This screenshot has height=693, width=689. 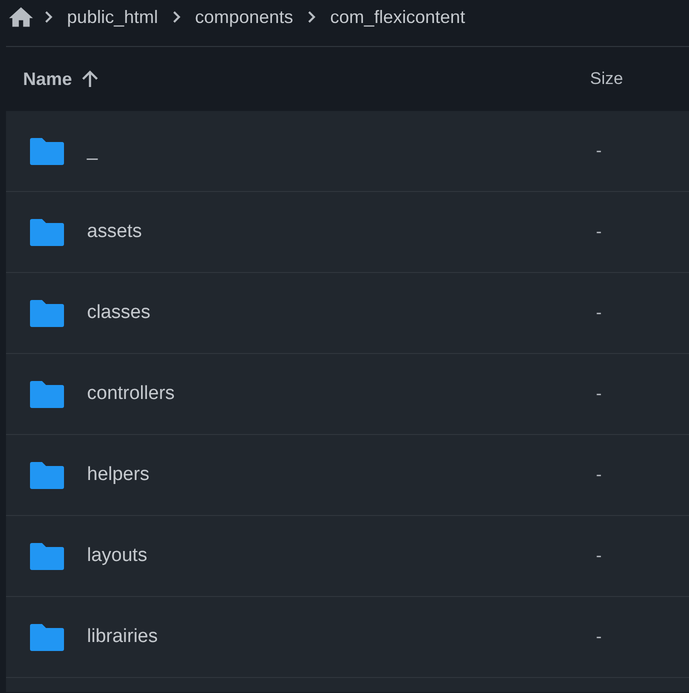 I want to click on folder-row: controllers -, so click(x=347, y=394).